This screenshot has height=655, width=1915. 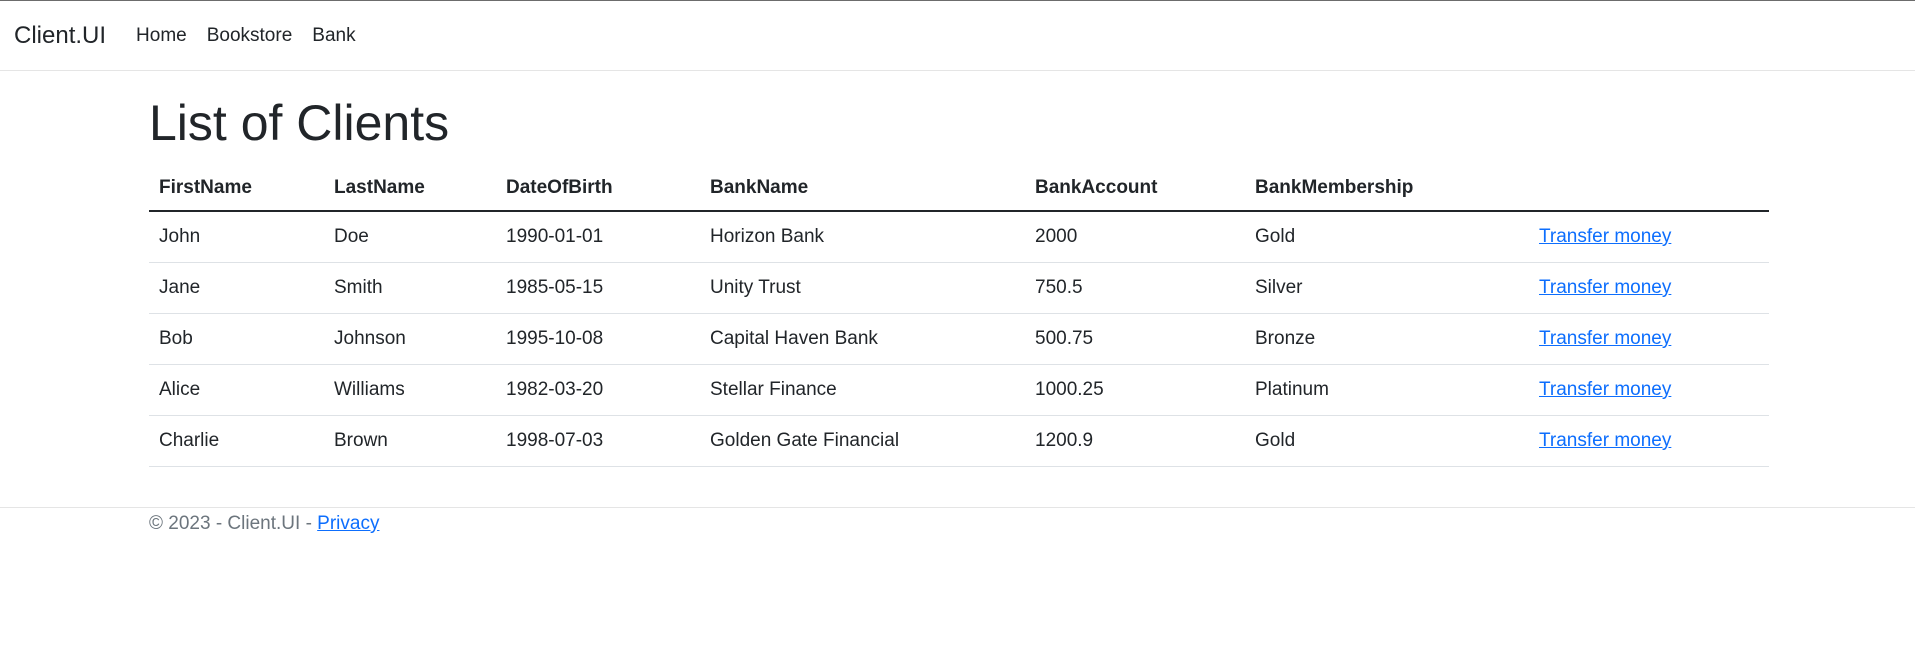 I want to click on cell-bankname: Golden Gate Financial, so click(x=862, y=441).